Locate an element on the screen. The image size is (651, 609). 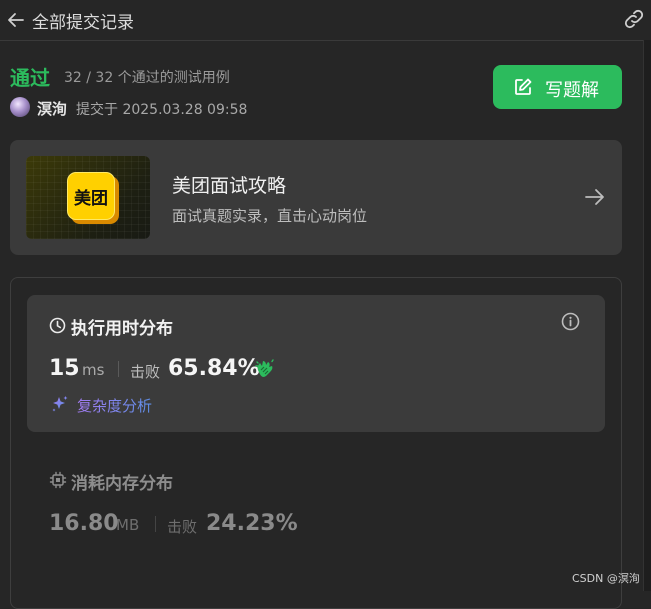
clap-icon is located at coordinates (264, 368).